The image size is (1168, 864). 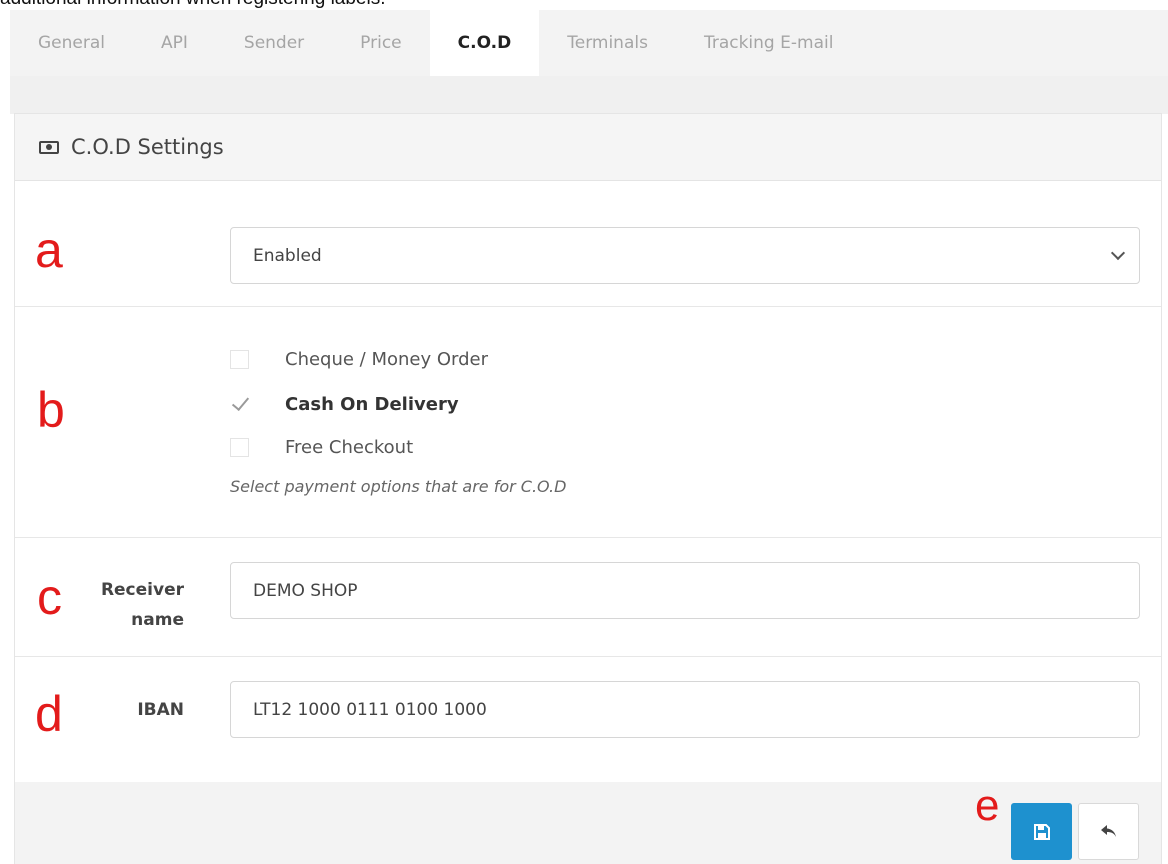 I want to click on marker-c: c, so click(x=49, y=597).